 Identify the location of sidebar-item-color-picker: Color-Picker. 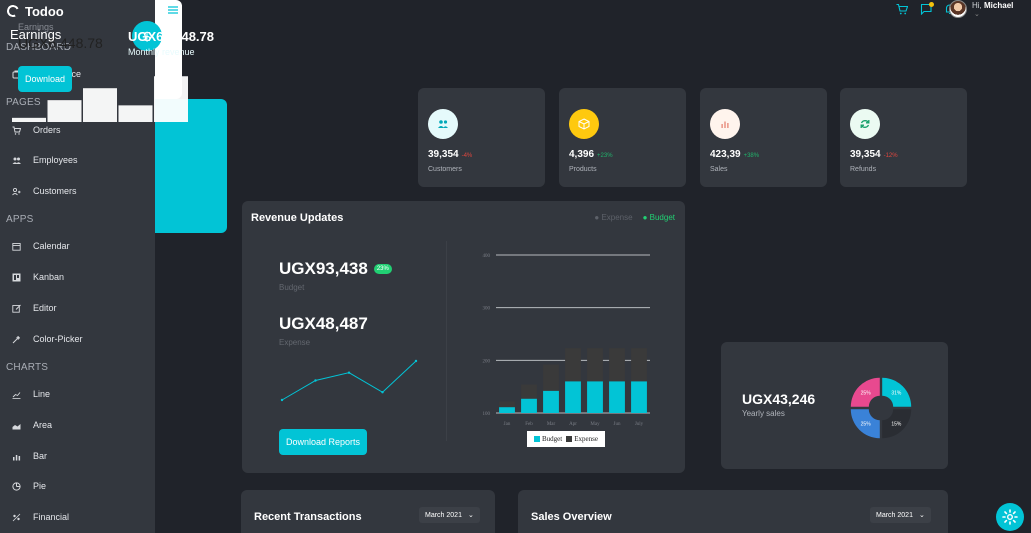
(47, 339).